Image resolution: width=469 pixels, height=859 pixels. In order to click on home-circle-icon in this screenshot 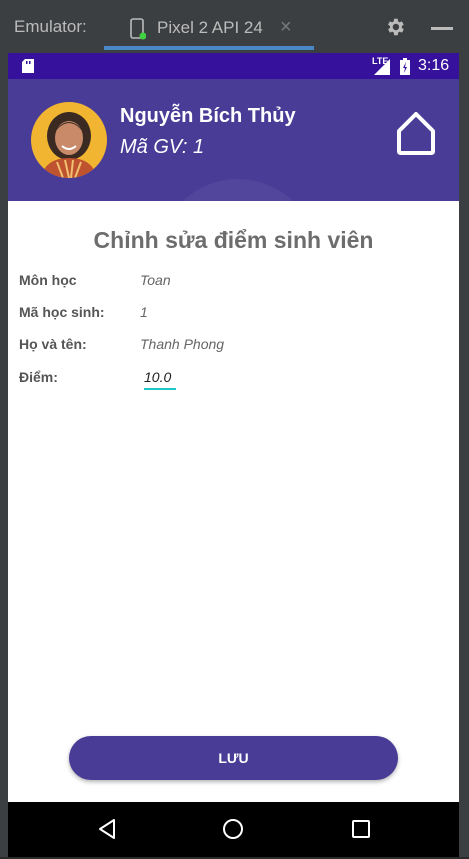, I will do `click(233, 829)`.